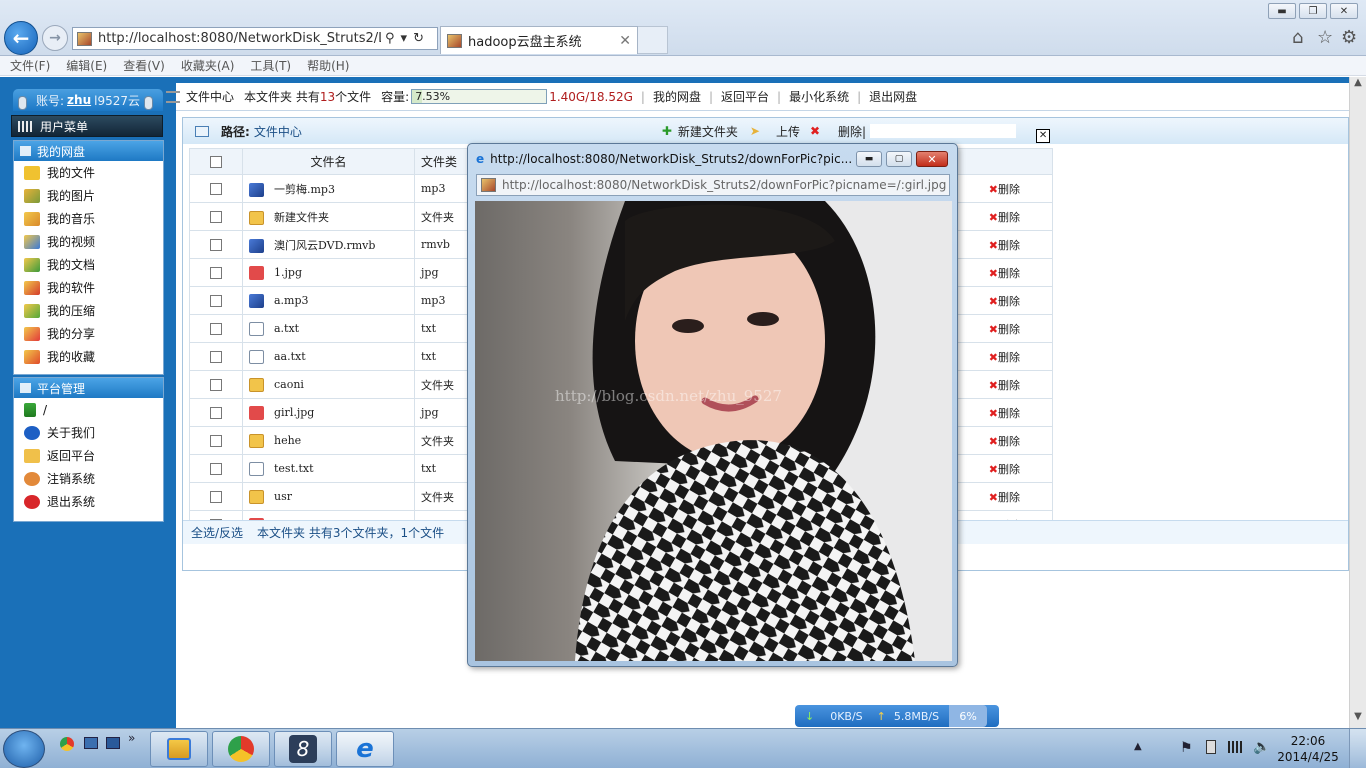 The image size is (1366, 768). What do you see at coordinates (288, 272) in the screenshot?
I see `file-name: 1.jpg` at bounding box center [288, 272].